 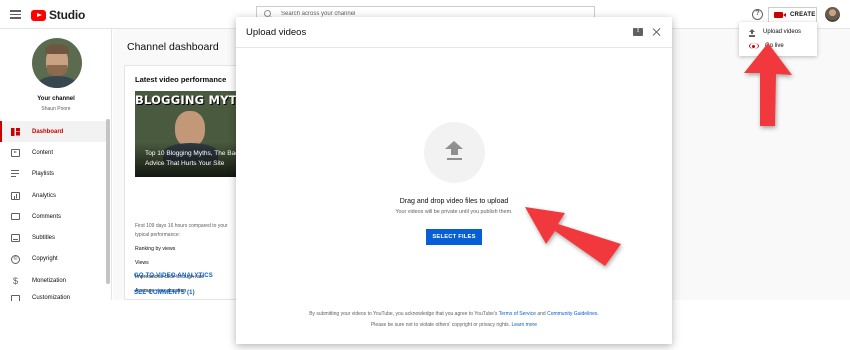 I want to click on sidebar-item-label: Comments, so click(x=47, y=216).